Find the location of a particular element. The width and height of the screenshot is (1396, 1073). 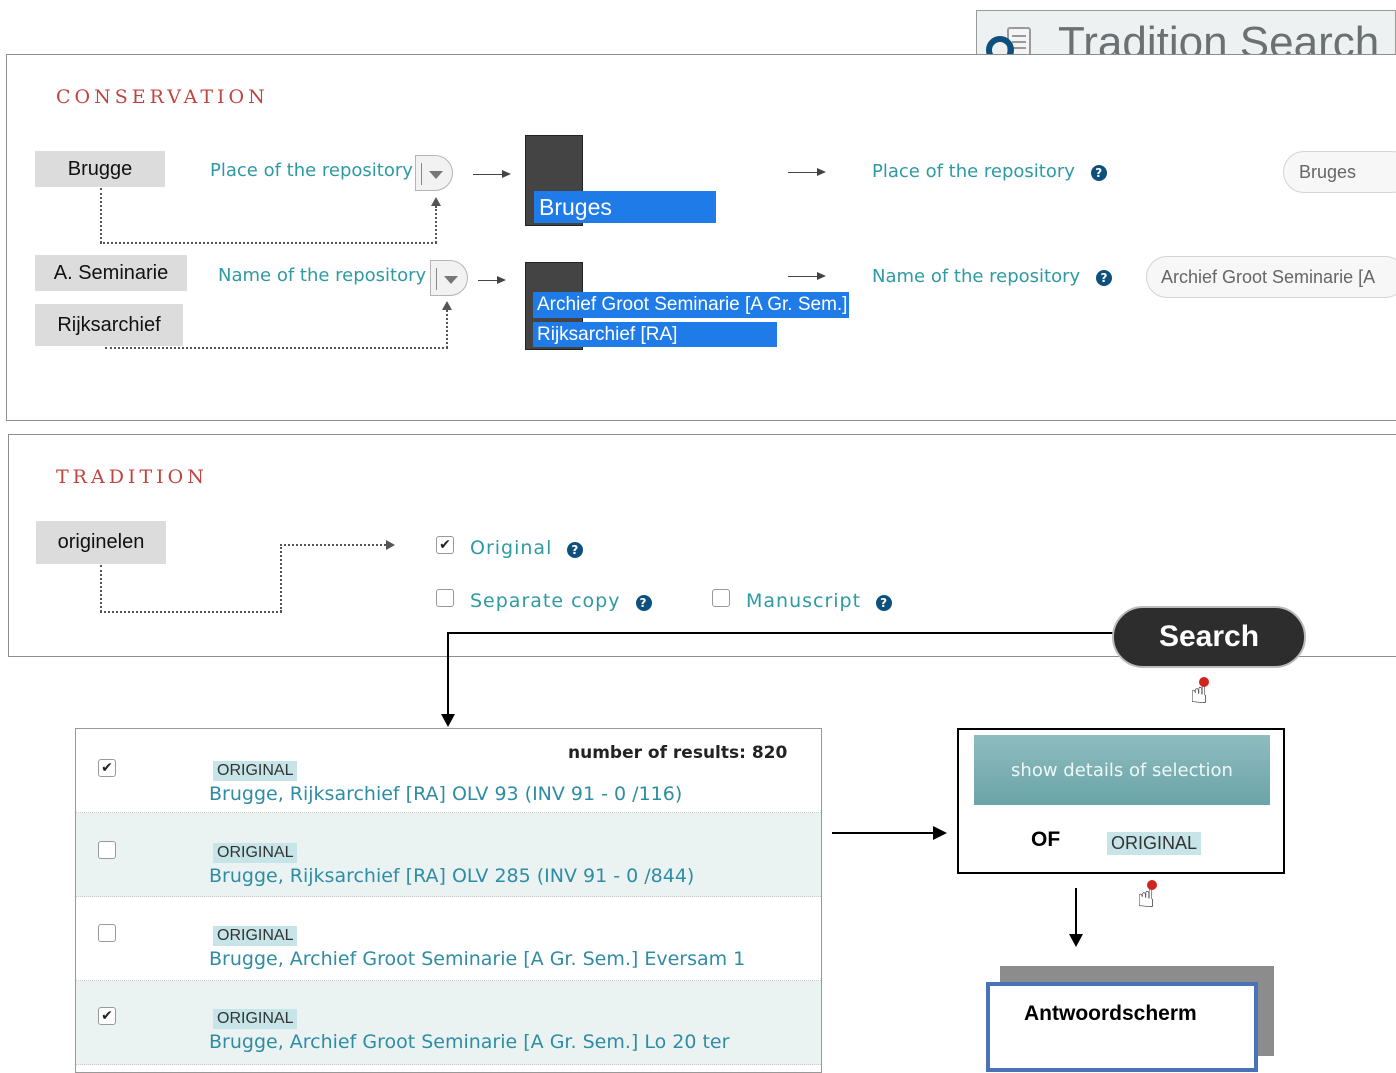

name-of-repository-label: Name of the repository is located at coordinates (322, 275).